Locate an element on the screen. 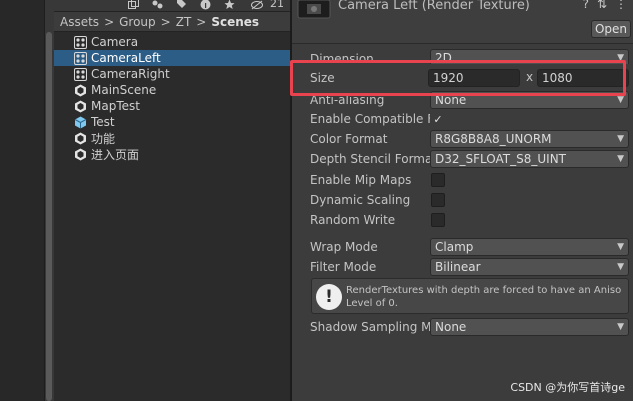  shadow-sampling-value: None is located at coordinates (451, 327).